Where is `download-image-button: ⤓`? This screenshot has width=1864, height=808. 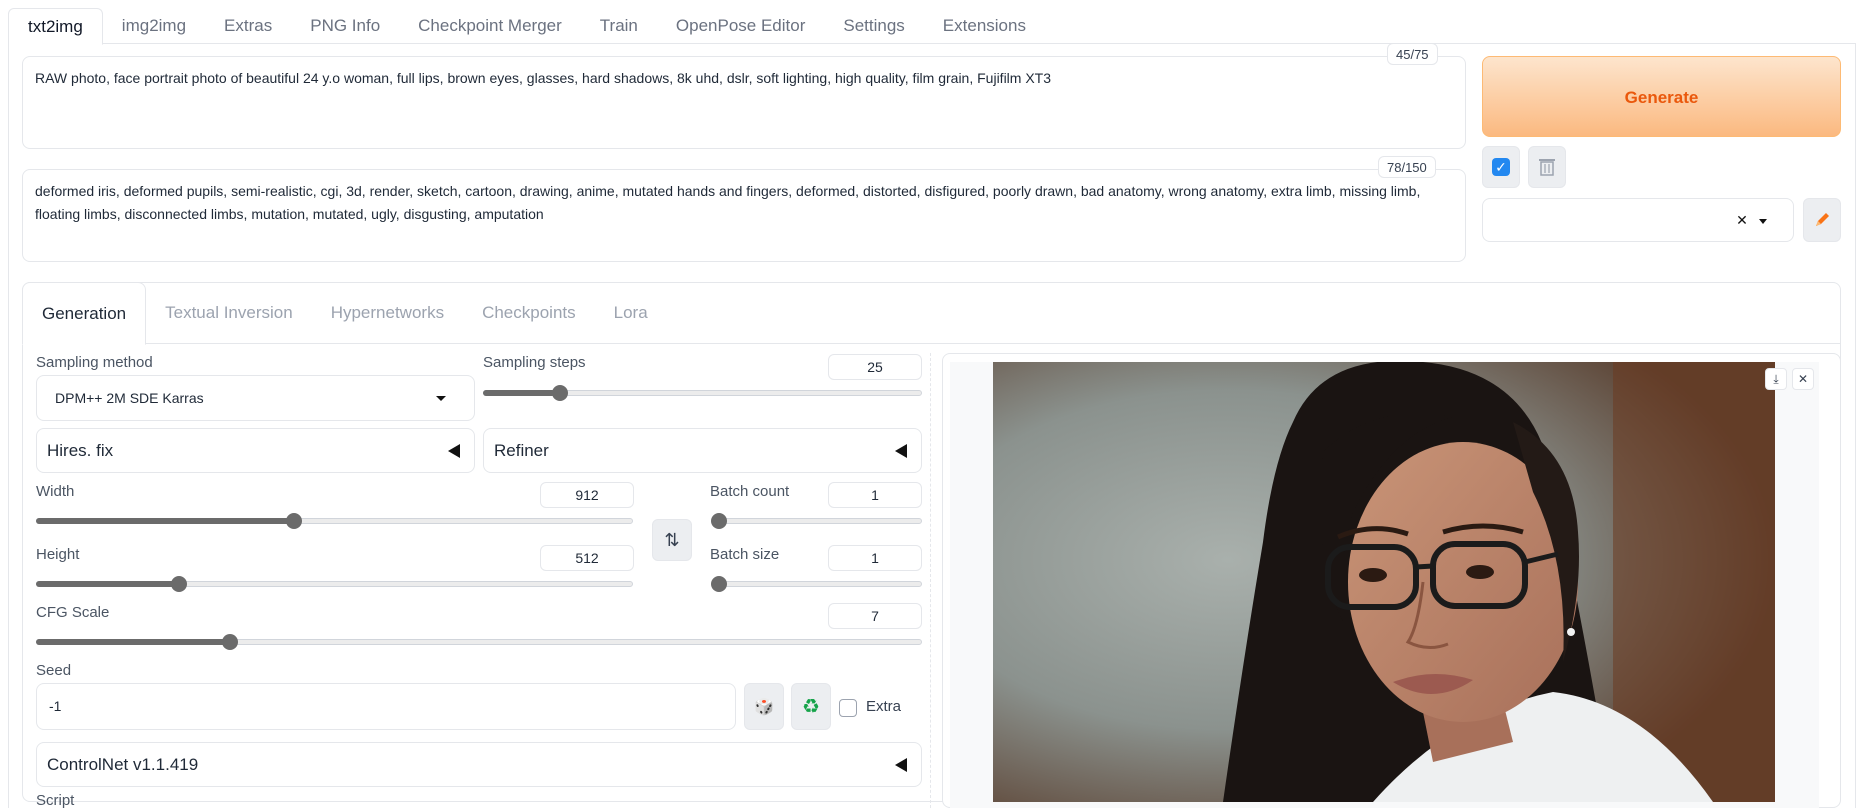 download-image-button: ⤓ is located at coordinates (1776, 379).